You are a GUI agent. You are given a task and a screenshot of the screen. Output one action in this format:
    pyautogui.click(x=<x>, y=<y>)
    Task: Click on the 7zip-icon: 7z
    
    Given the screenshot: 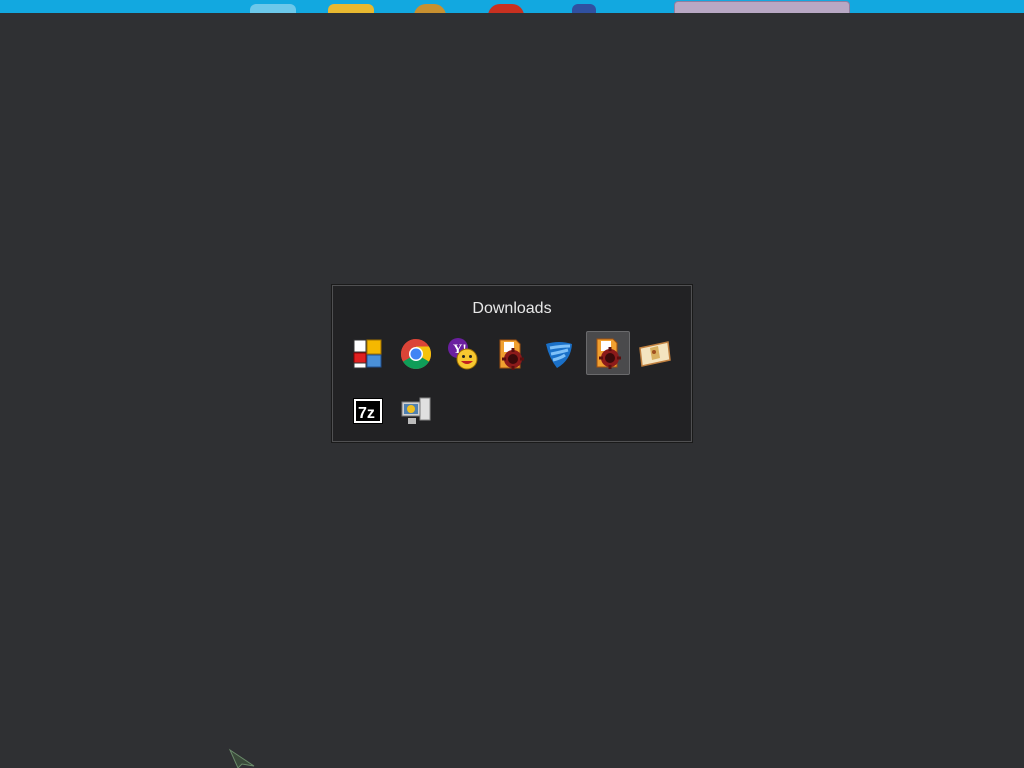 What is the action you would take?
    pyautogui.click(x=368, y=411)
    